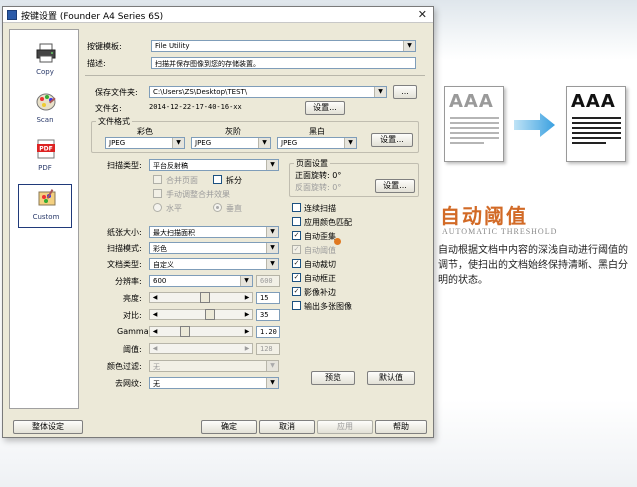 Image resolution: width=637 pixels, height=487 pixels. I want to click on sidebar-item-scan: Scan, so click(45, 110).